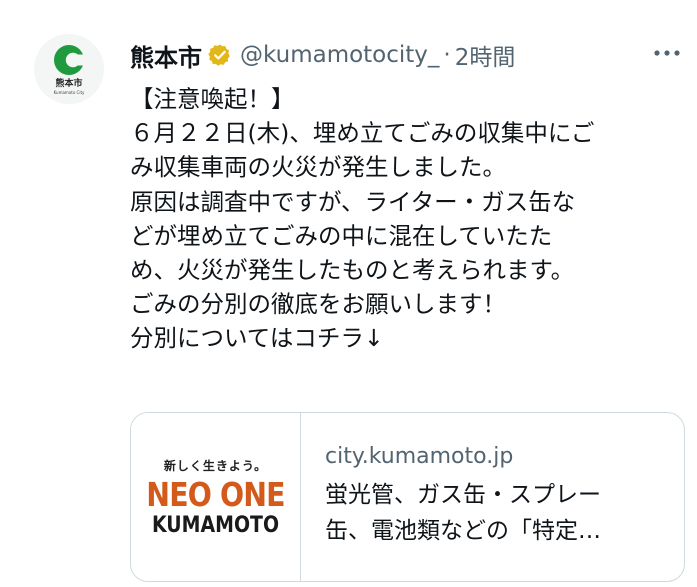  Describe the element at coordinates (318, 167) in the screenshot. I see `tweet-line: み収集車両の火災が発生しました。` at that location.